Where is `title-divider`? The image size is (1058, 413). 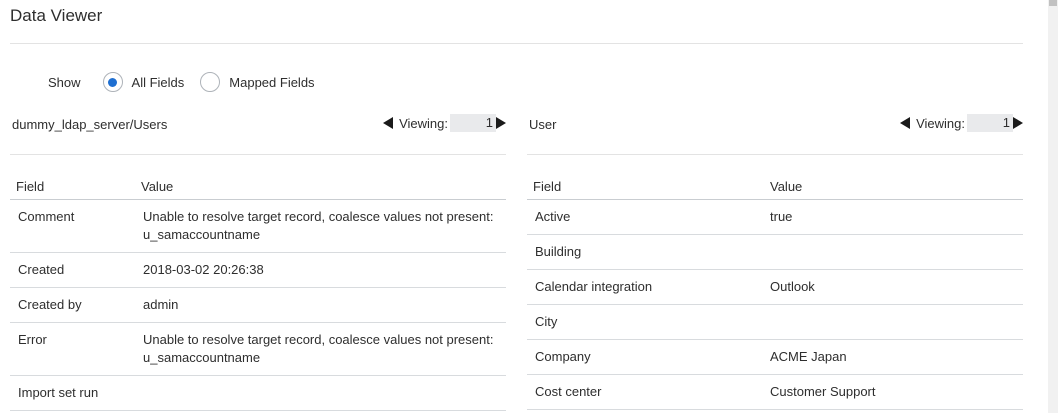 title-divider is located at coordinates (516, 43).